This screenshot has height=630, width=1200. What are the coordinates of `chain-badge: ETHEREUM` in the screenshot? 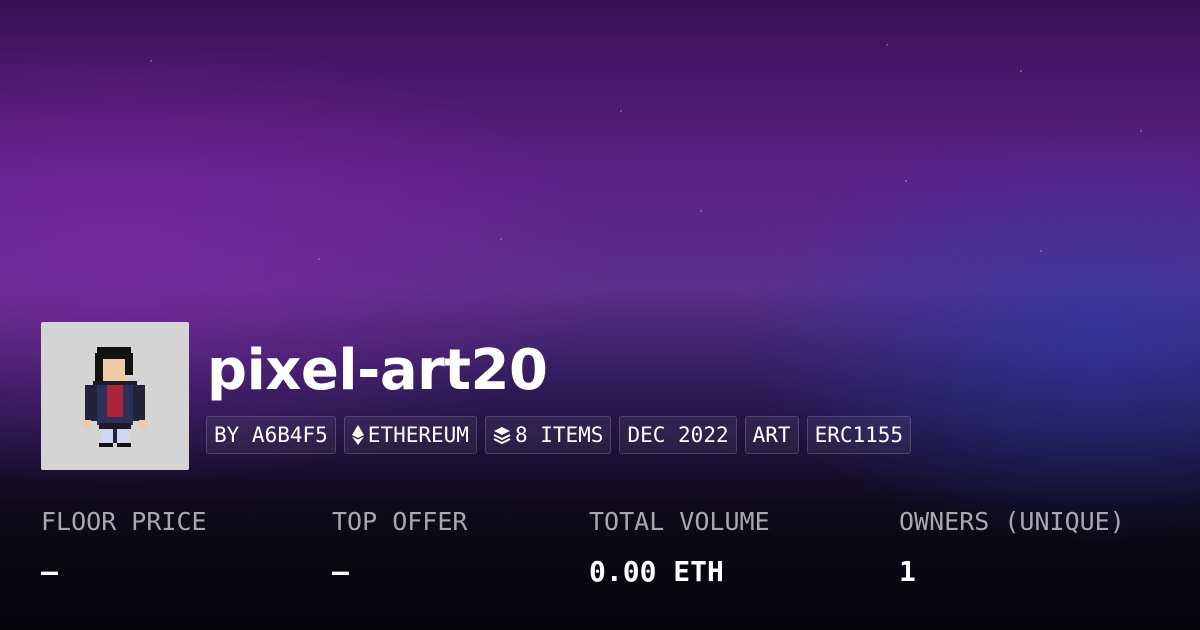 It's located at (410, 435).